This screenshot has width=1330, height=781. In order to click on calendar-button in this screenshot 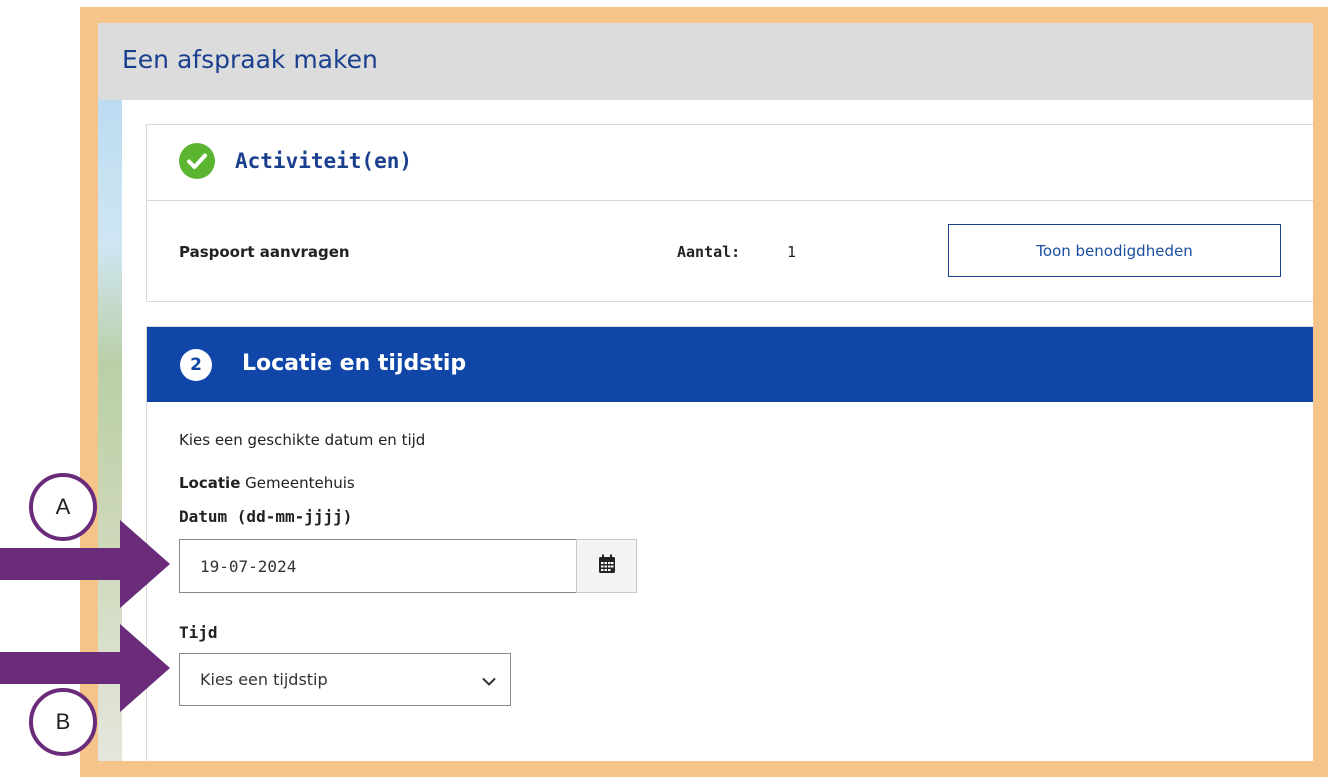, I will do `click(606, 566)`.